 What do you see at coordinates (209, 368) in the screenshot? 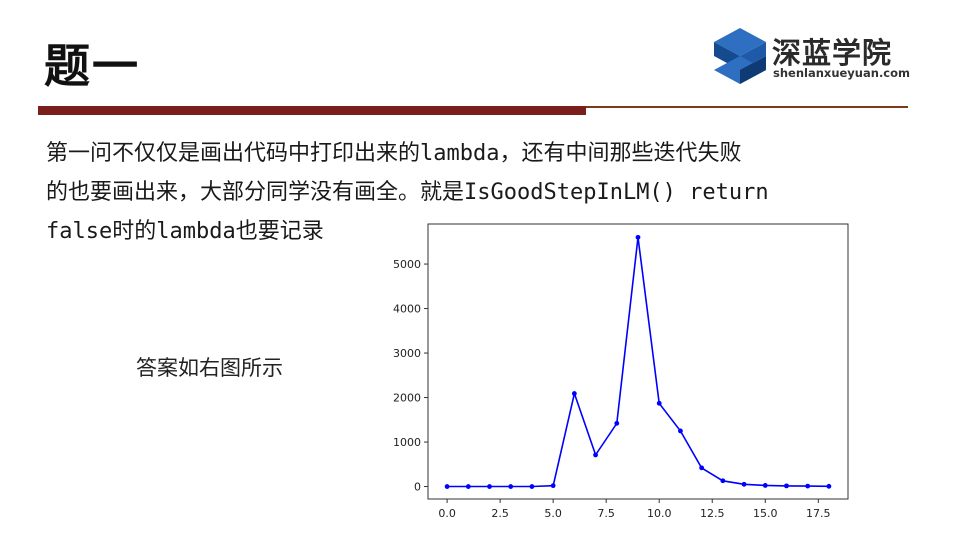
I see `caption: 答案如右图所示` at bounding box center [209, 368].